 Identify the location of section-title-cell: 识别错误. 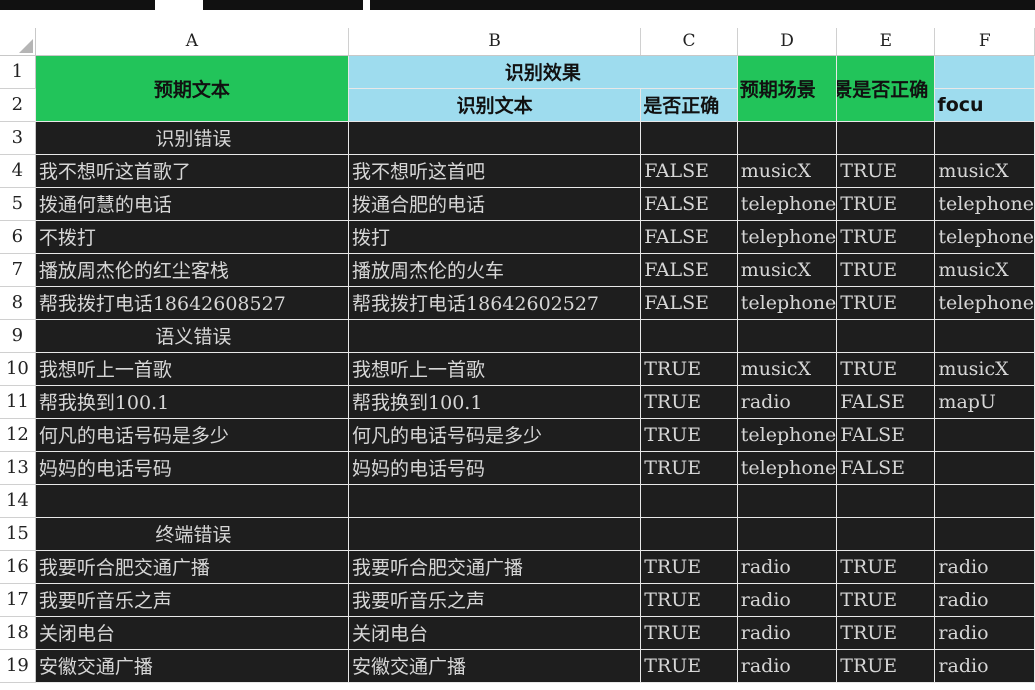
(192, 137).